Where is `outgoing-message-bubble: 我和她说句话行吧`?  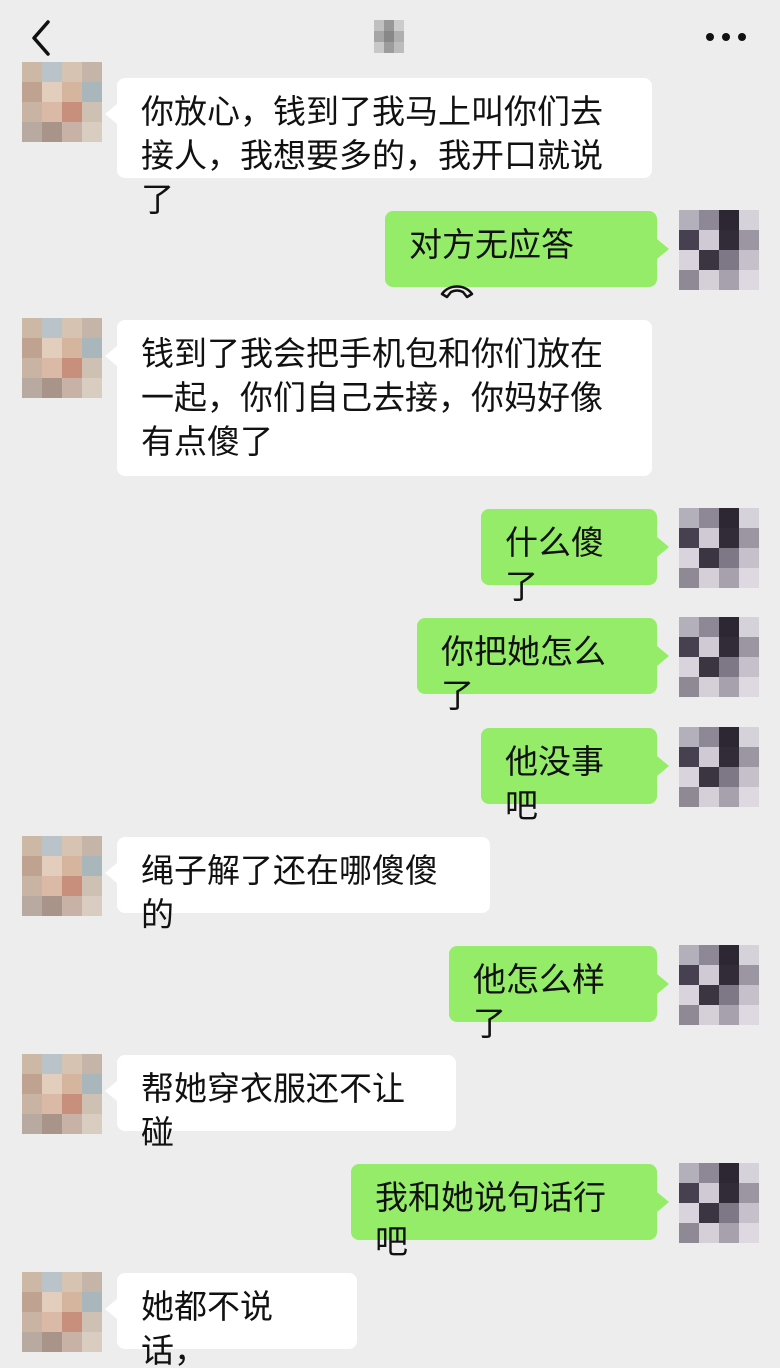 outgoing-message-bubble: 我和她说句话行吧 is located at coordinates (510, 1212).